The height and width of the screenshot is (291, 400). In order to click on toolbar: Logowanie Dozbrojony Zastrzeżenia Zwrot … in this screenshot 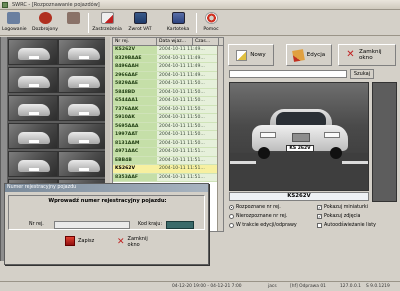, I will do `click(200, 23)`.